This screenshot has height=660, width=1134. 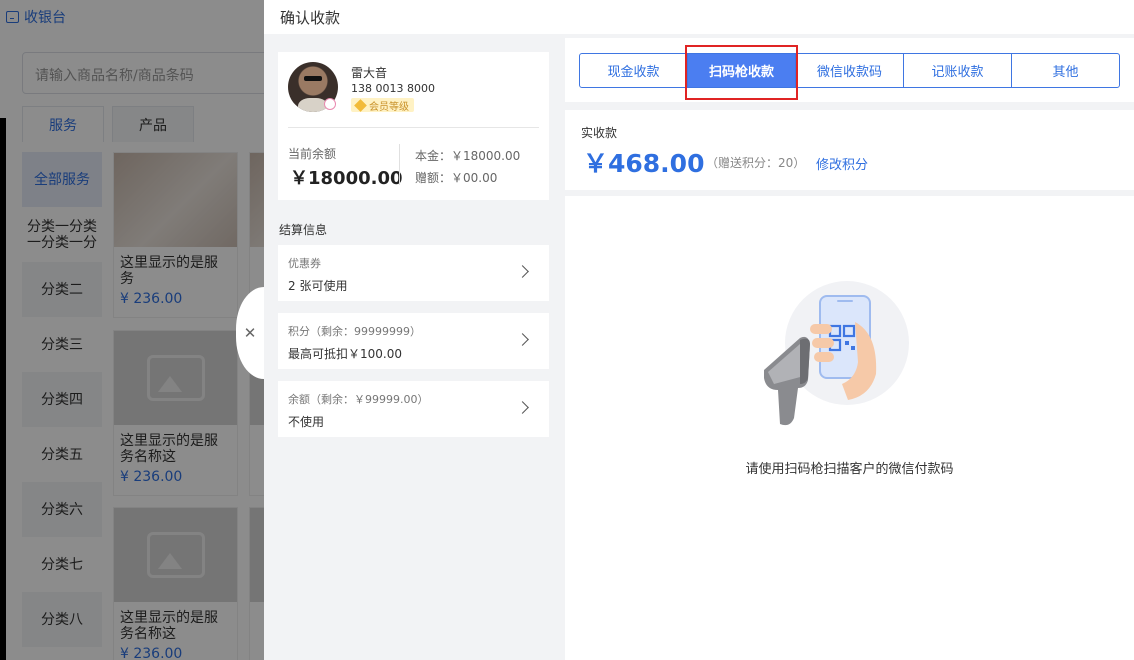 I want to click on customer-name: 雷大音, so click(x=369, y=73).